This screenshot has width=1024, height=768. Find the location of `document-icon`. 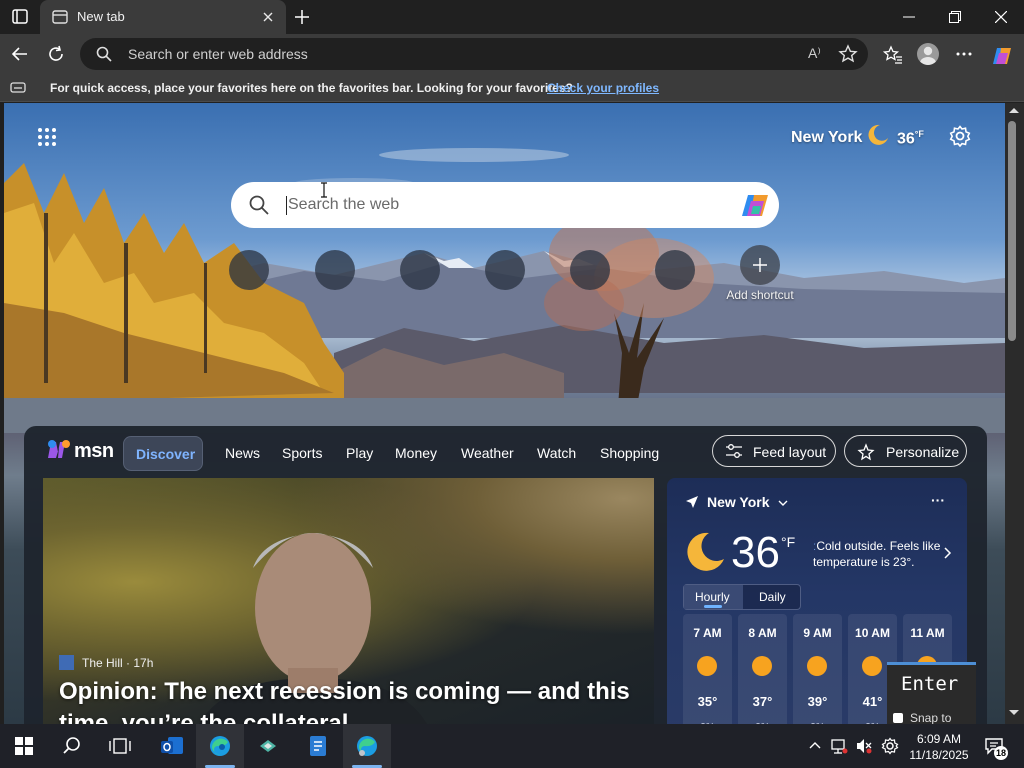

document-icon is located at coordinates (318, 746).